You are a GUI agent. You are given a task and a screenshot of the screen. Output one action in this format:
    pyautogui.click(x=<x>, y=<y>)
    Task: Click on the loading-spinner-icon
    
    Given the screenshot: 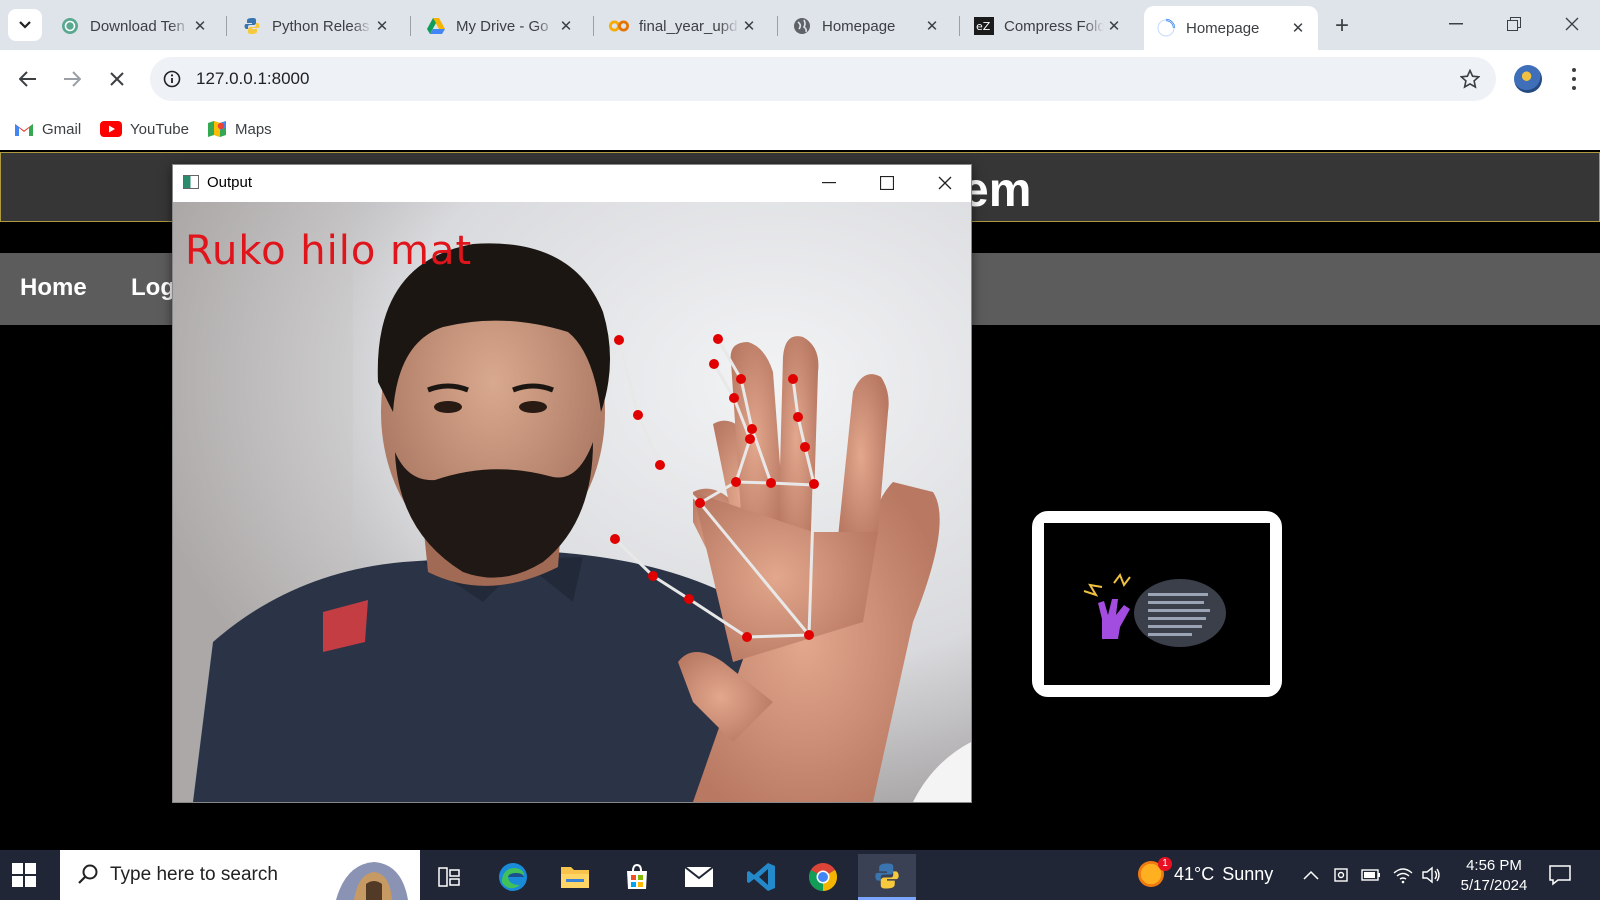 What is the action you would take?
    pyautogui.click(x=1166, y=28)
    